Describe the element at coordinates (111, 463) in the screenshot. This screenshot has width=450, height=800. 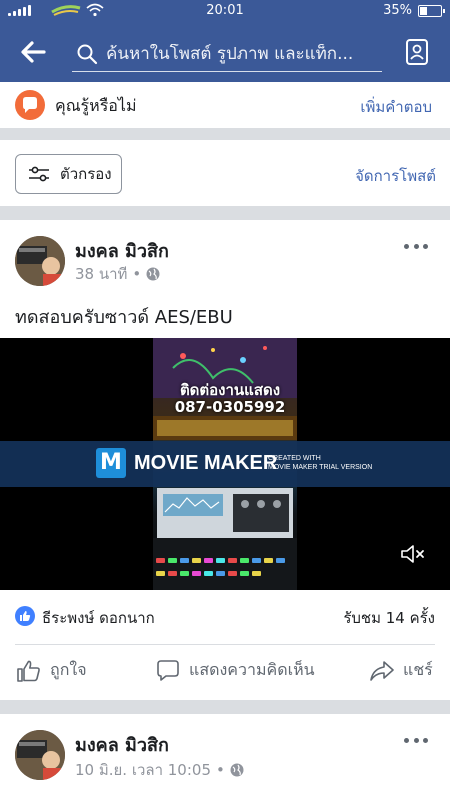
I see `movie-maker-logo-icon: M` at that location.